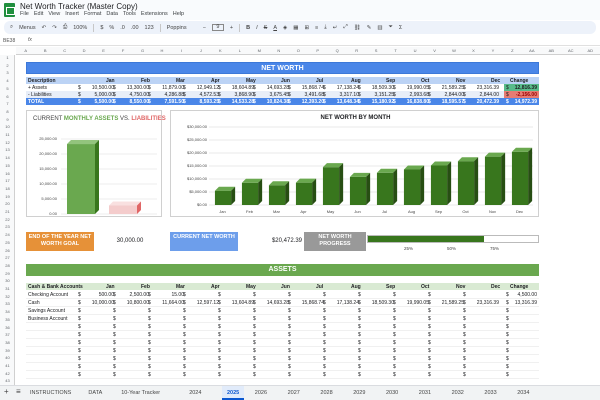  I want to click on row-header-32: 32, so click(7, 296).